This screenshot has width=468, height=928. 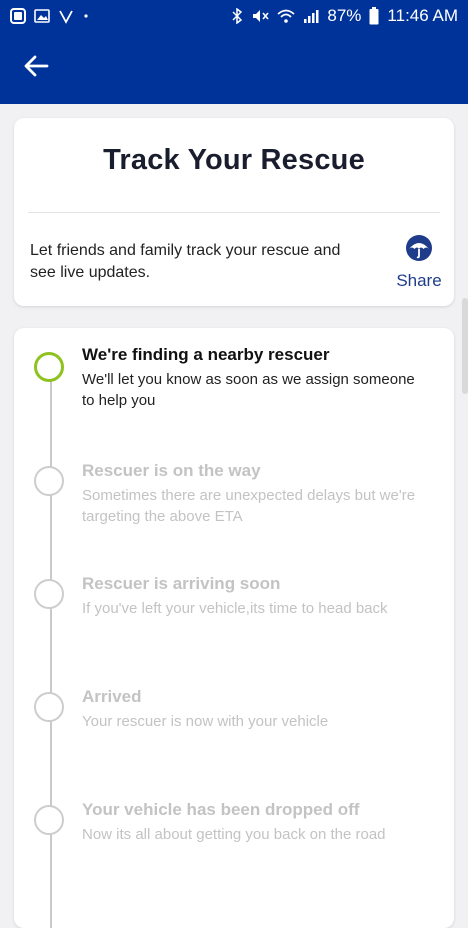 I want to click on arrow-left-icon, so click(x=36, y=68).